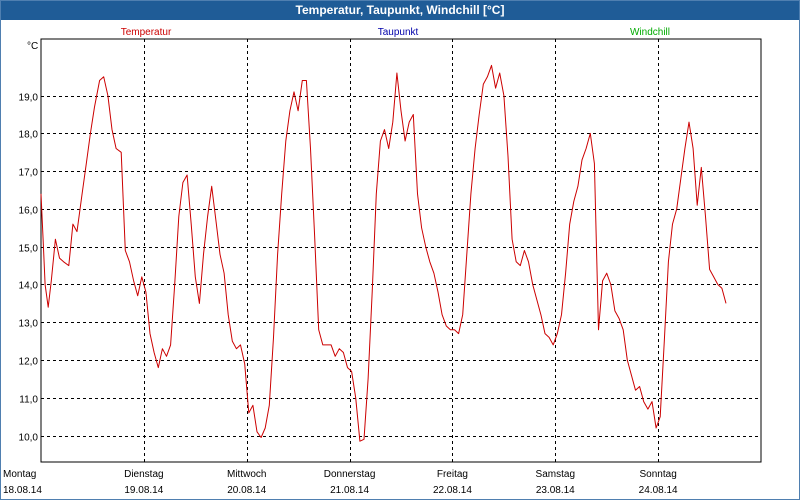 The width and height of the screenshot is (800, 500). What do you see at coordinates (658, 474) in the screenshot?
I see `x-tick-day: Sonntag` at bounding box center [658, 474].